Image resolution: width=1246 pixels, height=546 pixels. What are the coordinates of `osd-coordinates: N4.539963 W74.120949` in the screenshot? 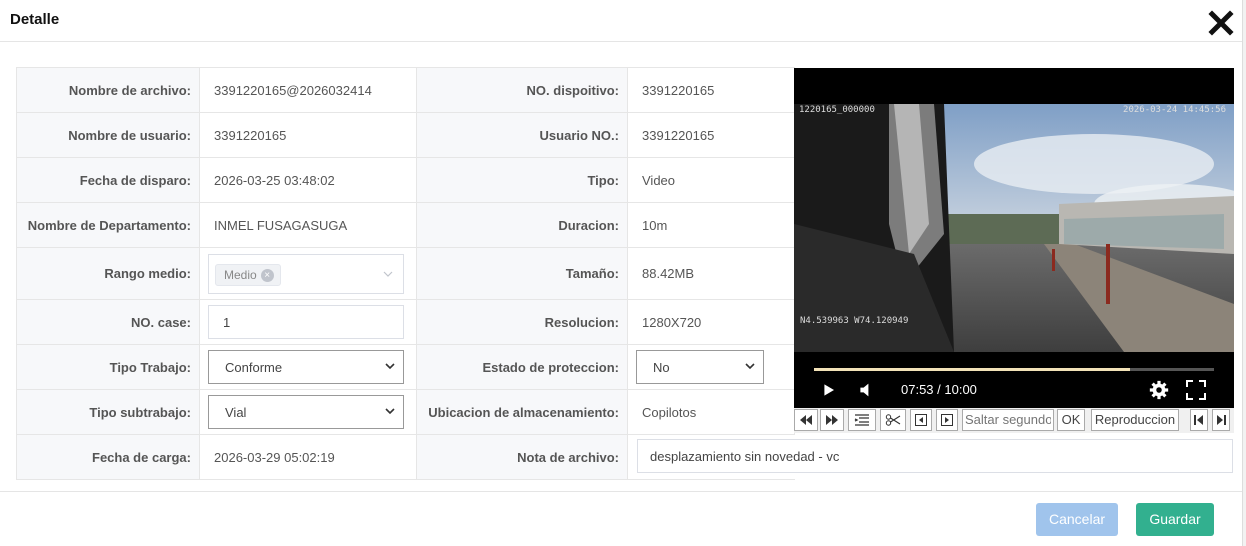 It's located at (854, 321).